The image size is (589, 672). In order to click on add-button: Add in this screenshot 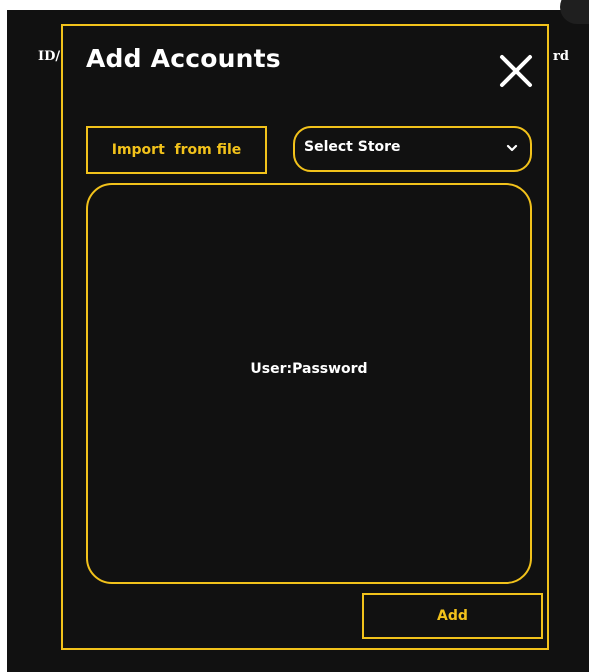, I will do `click(452, 616)`.